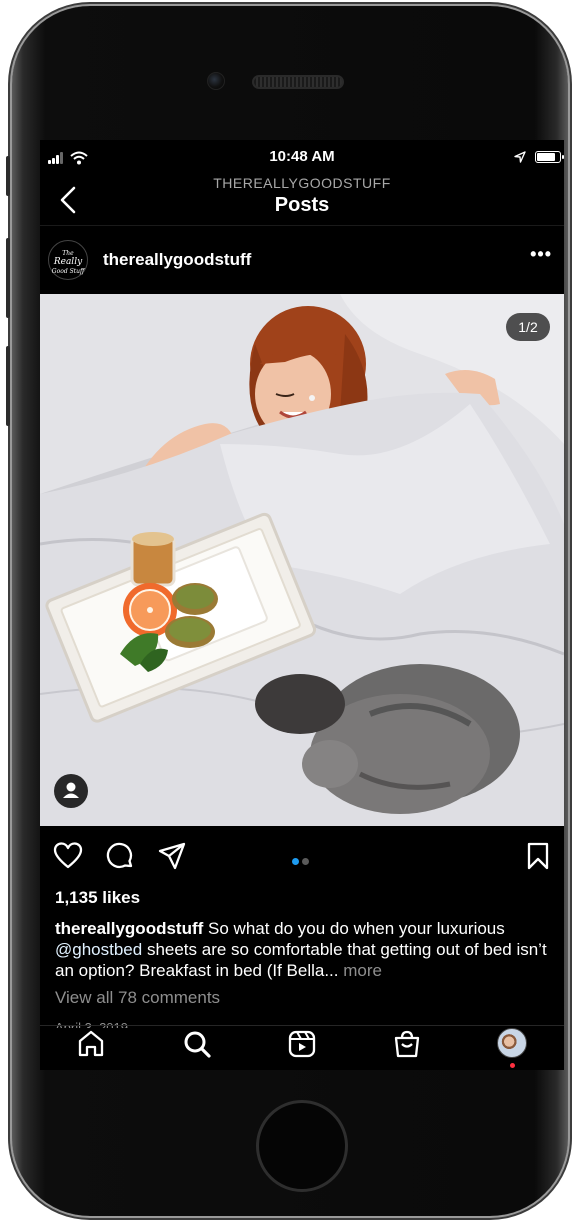 Image resolution: width=579 pixels, height=1220 pixels. What do you see at coordinates (538, 856) in the screenshot?
I see `bookmark-icon` at bounding box center [538, 856].